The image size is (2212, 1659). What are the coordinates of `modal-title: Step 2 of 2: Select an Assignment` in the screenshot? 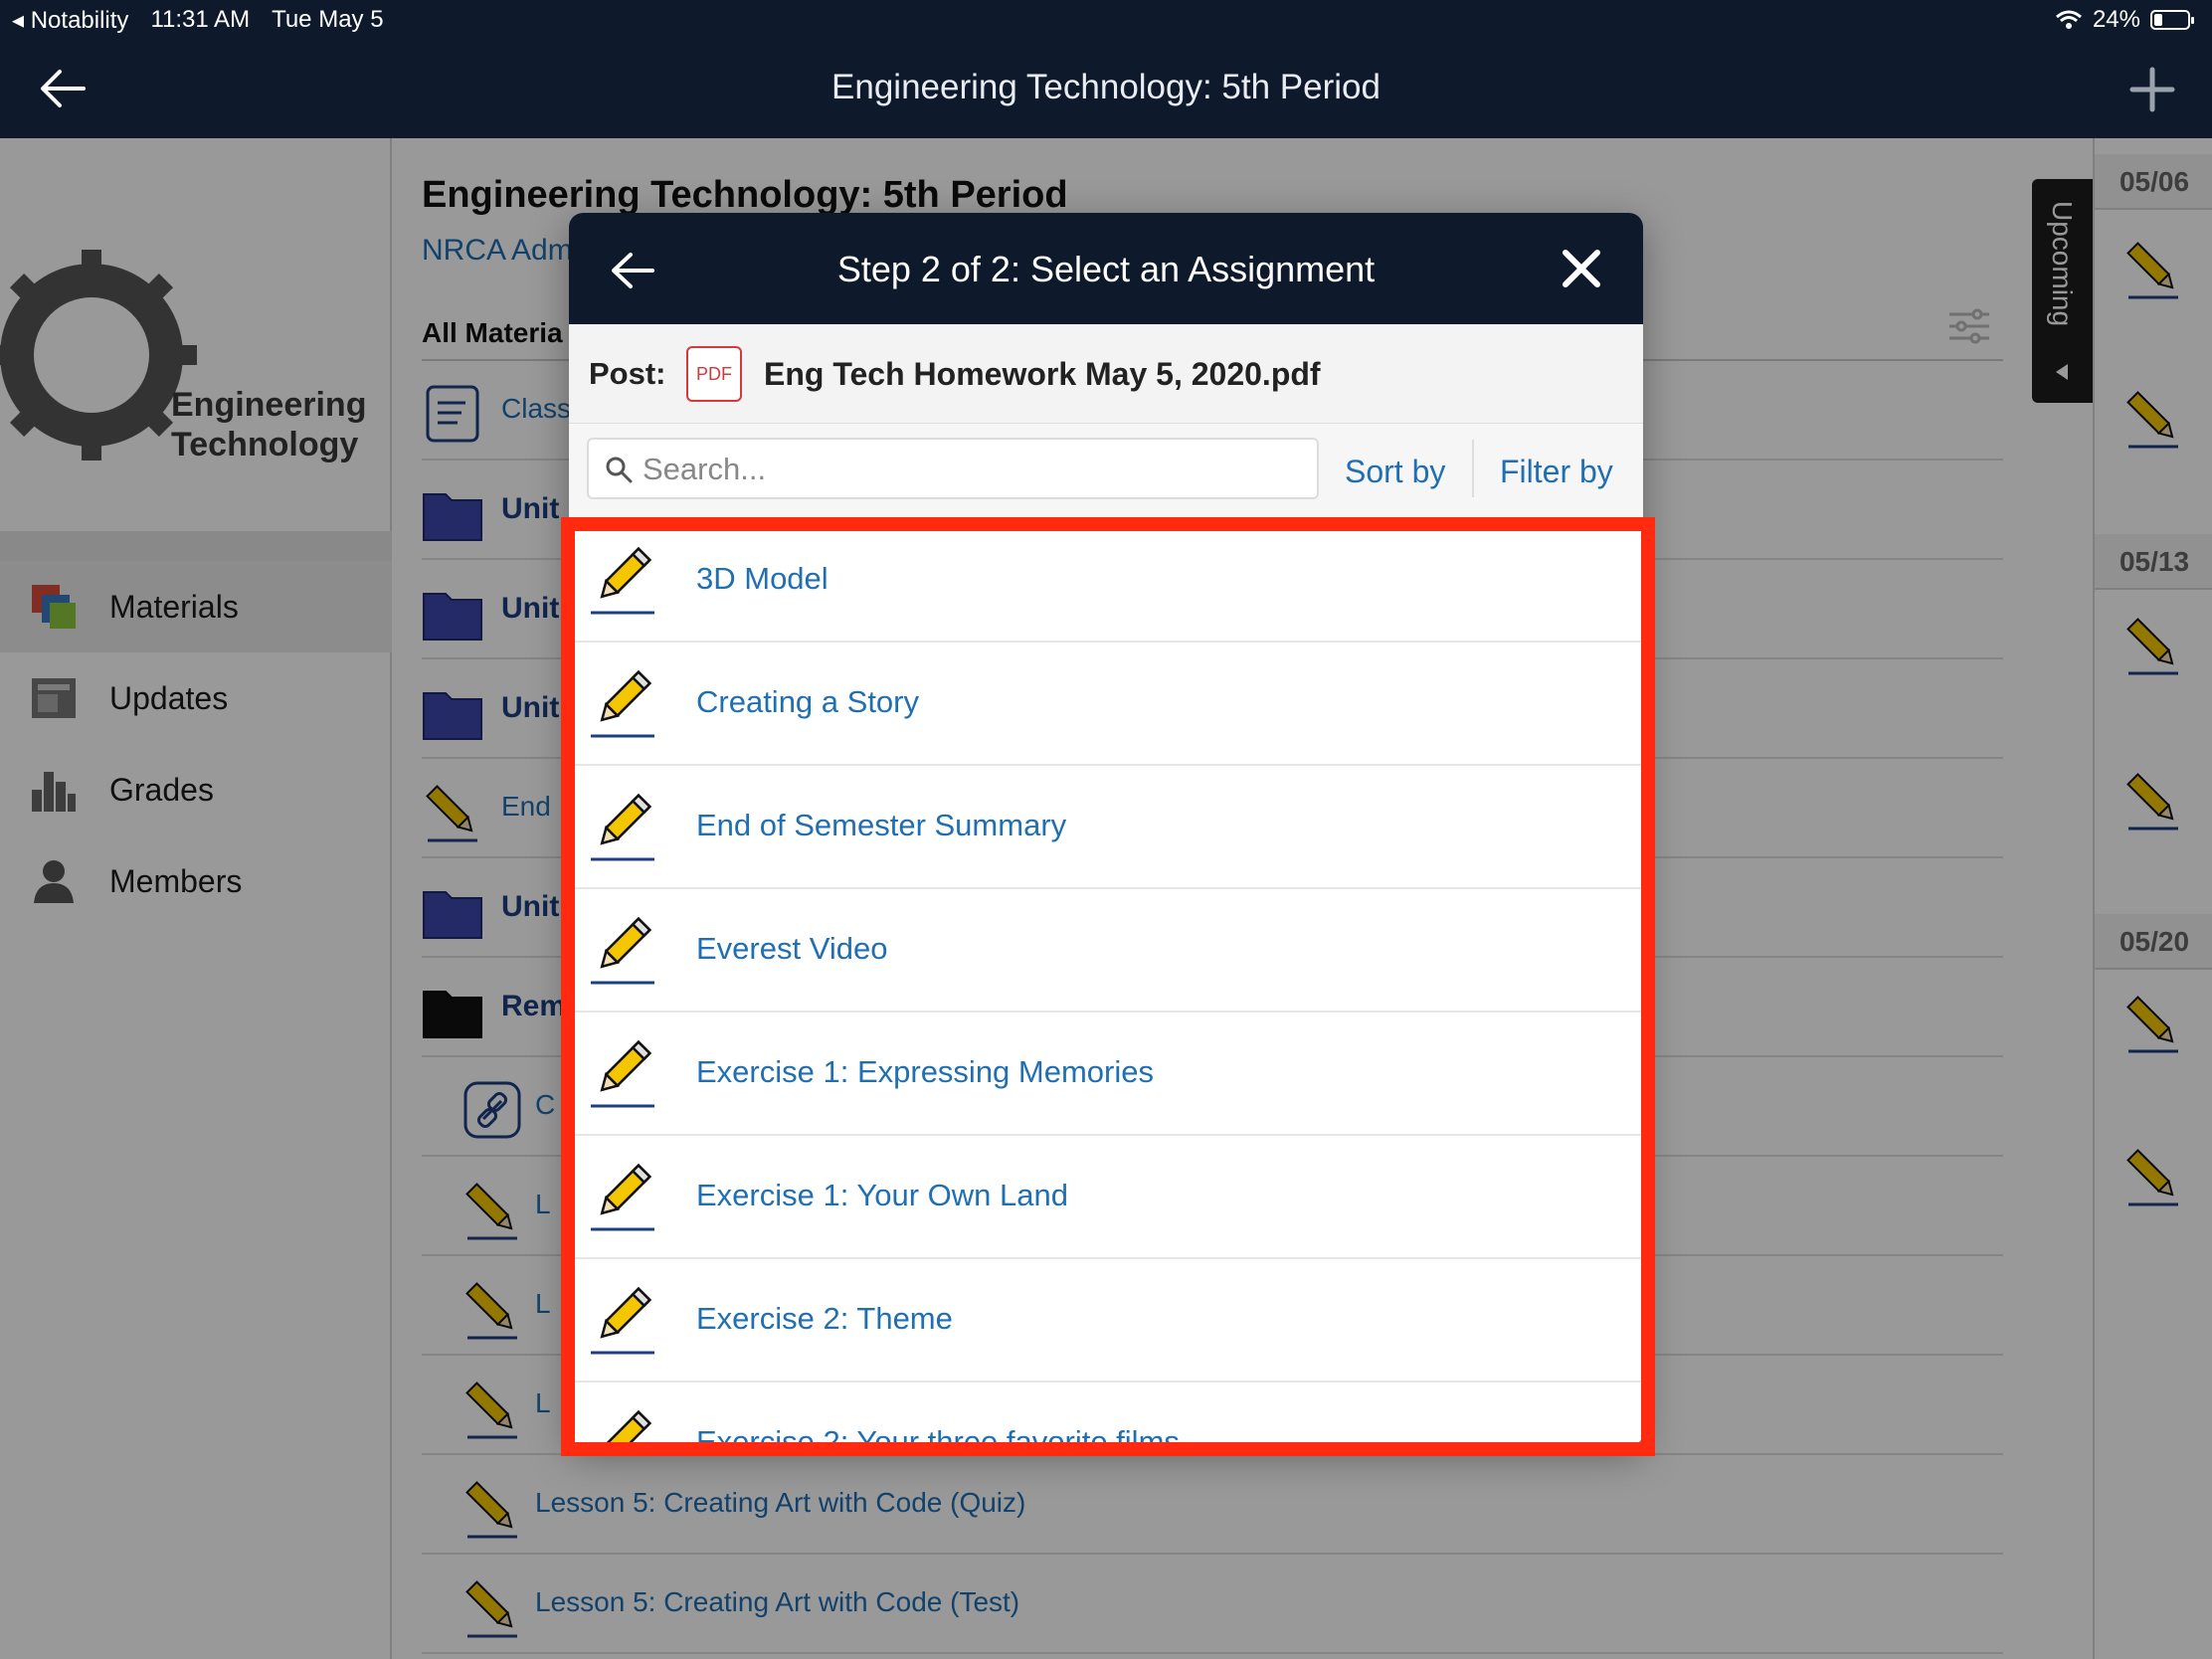 It's located at (1106, 269).